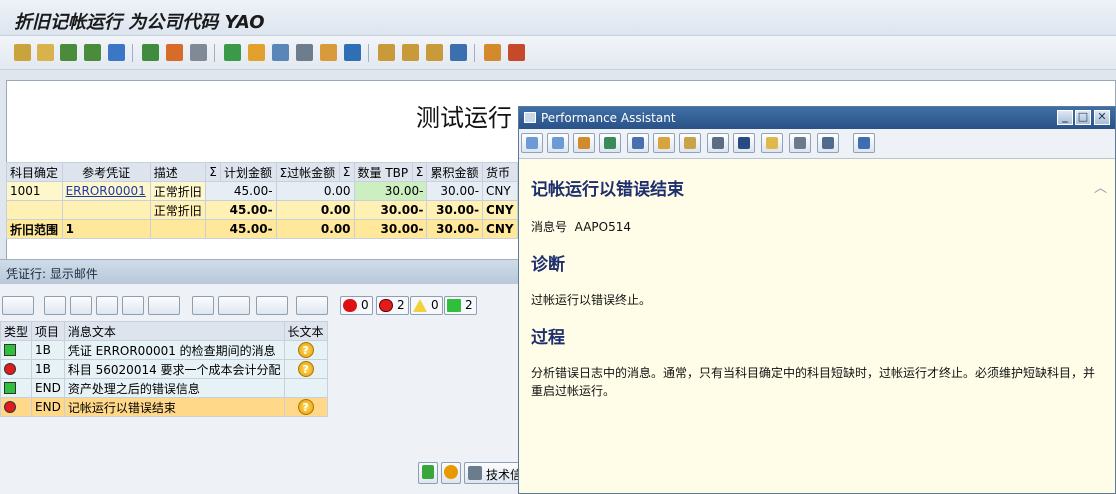  I want to click on info-icon, so click(458, 52).